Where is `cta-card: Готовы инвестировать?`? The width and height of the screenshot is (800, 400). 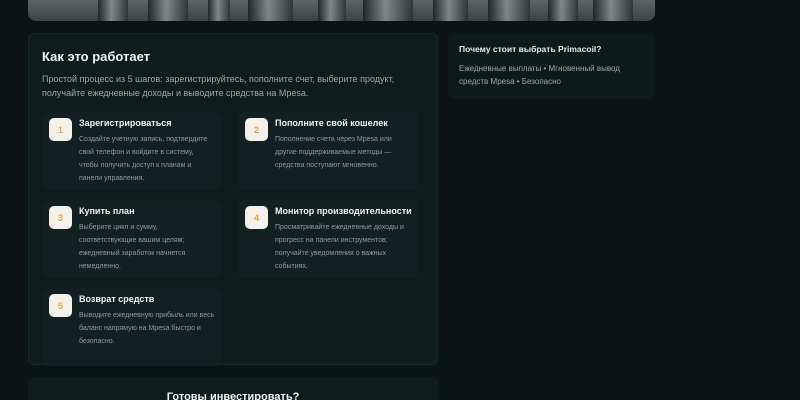 cta-card: Готовы инвестировать? is located at coordinates (233, 388).